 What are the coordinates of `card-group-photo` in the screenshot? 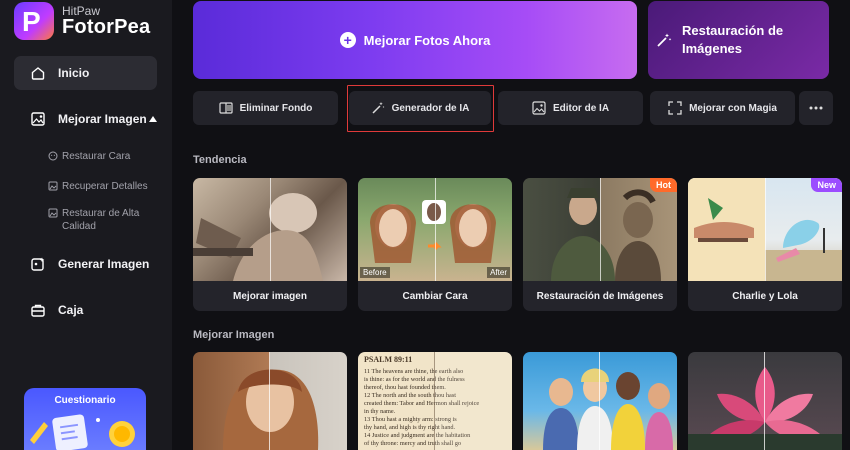 It's located at (600, 401).